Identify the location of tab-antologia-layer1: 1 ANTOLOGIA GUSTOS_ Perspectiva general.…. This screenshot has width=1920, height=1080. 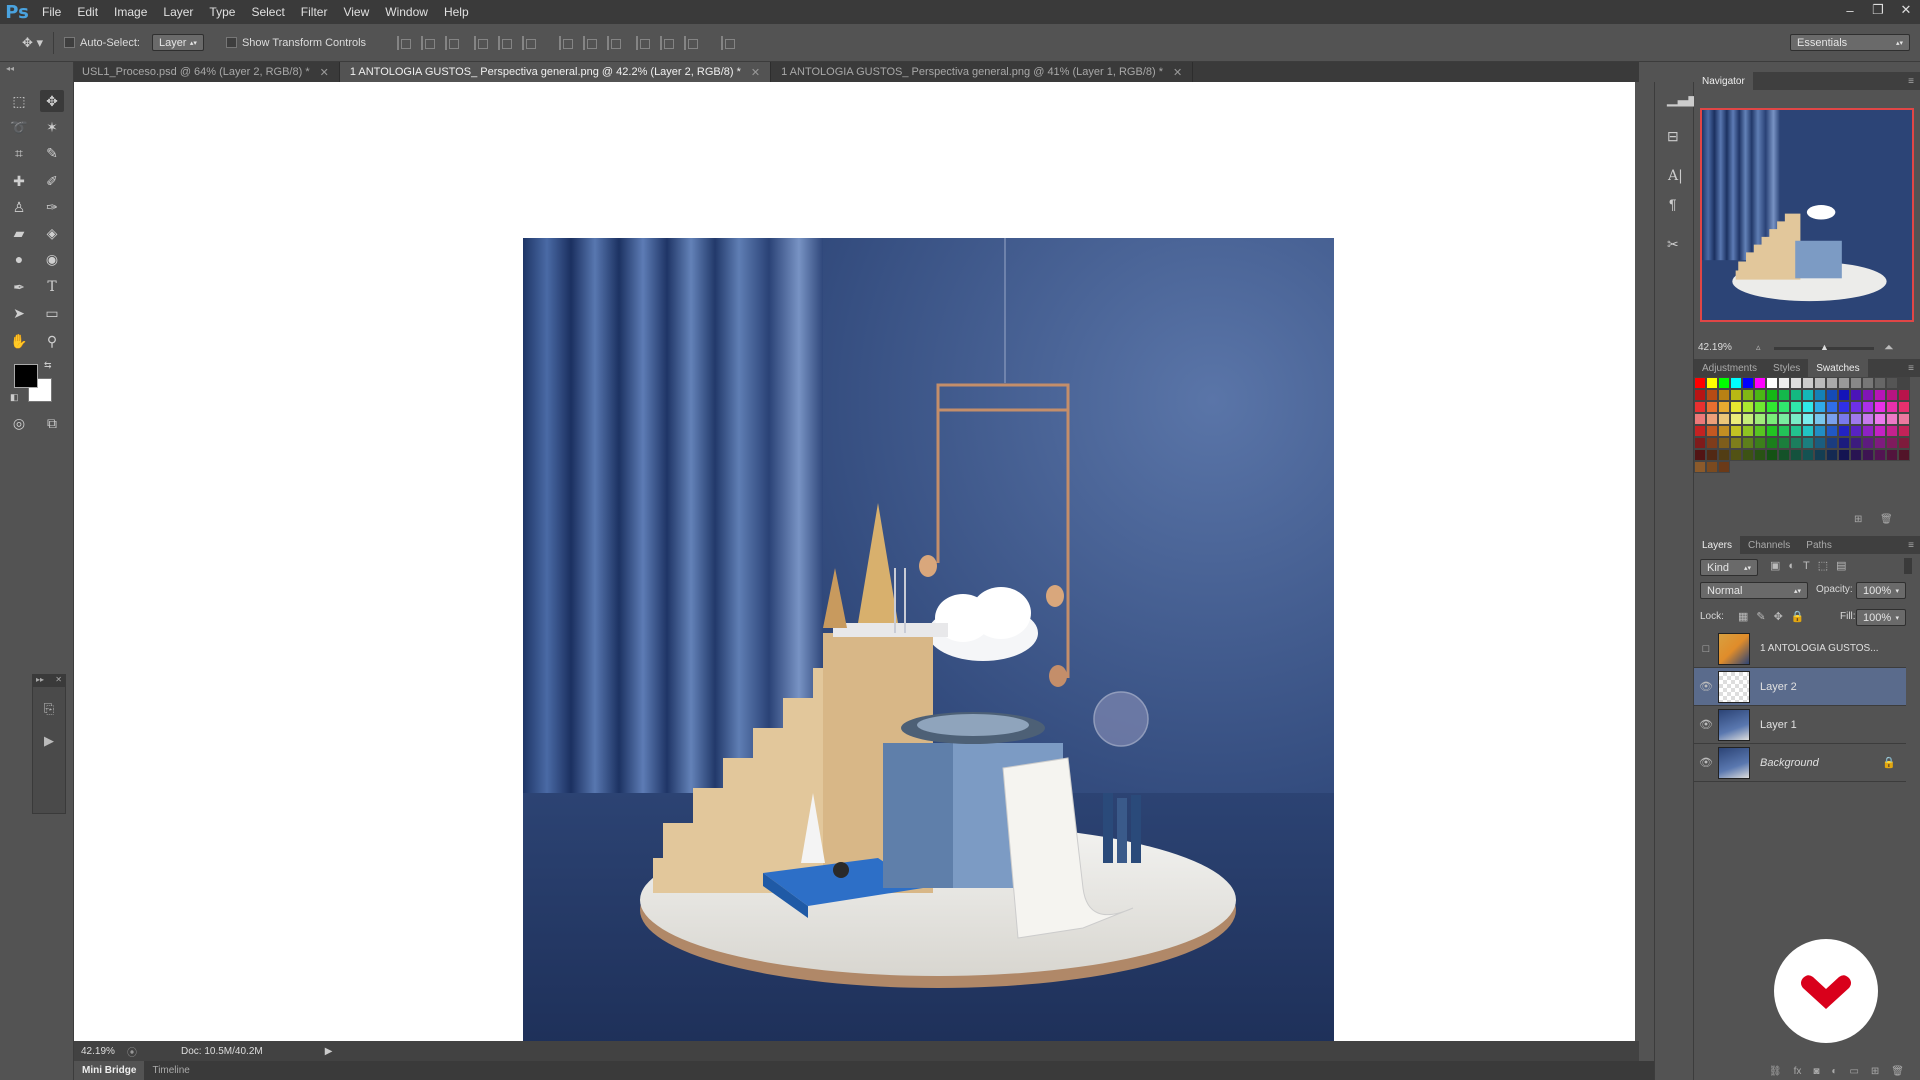
(982, 72).